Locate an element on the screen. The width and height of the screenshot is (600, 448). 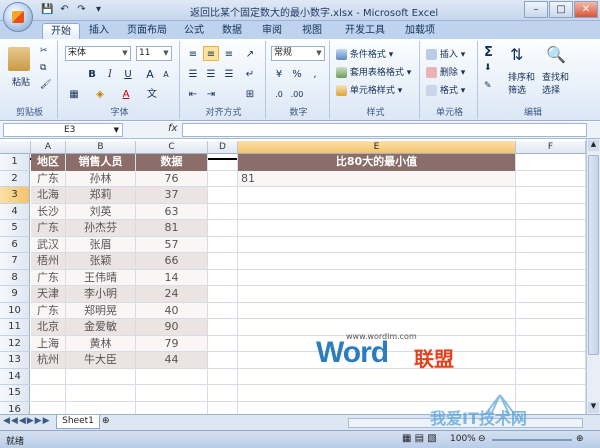
view-buttons-icon: ▦ ▤ ▧ is located at coordinates (419, 438).